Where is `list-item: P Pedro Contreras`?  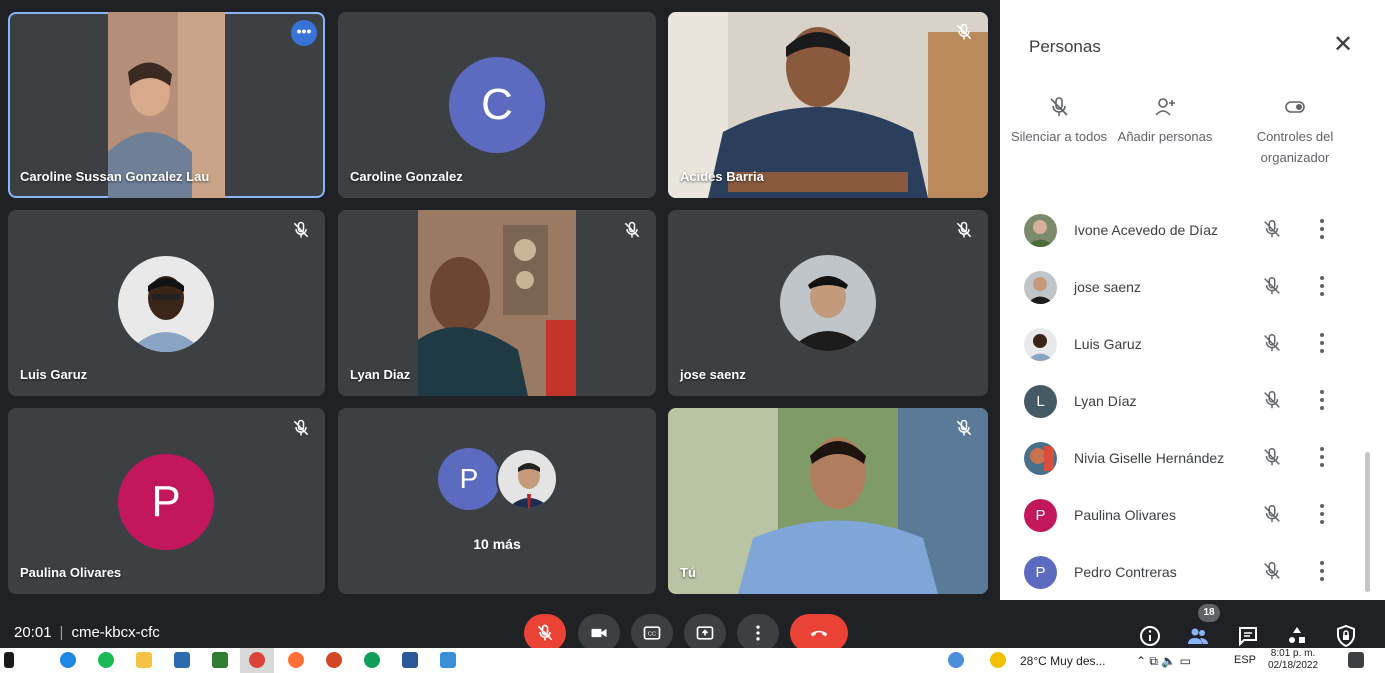 list-item: P Pedro Contreras is located at coordinates (1188, 572).